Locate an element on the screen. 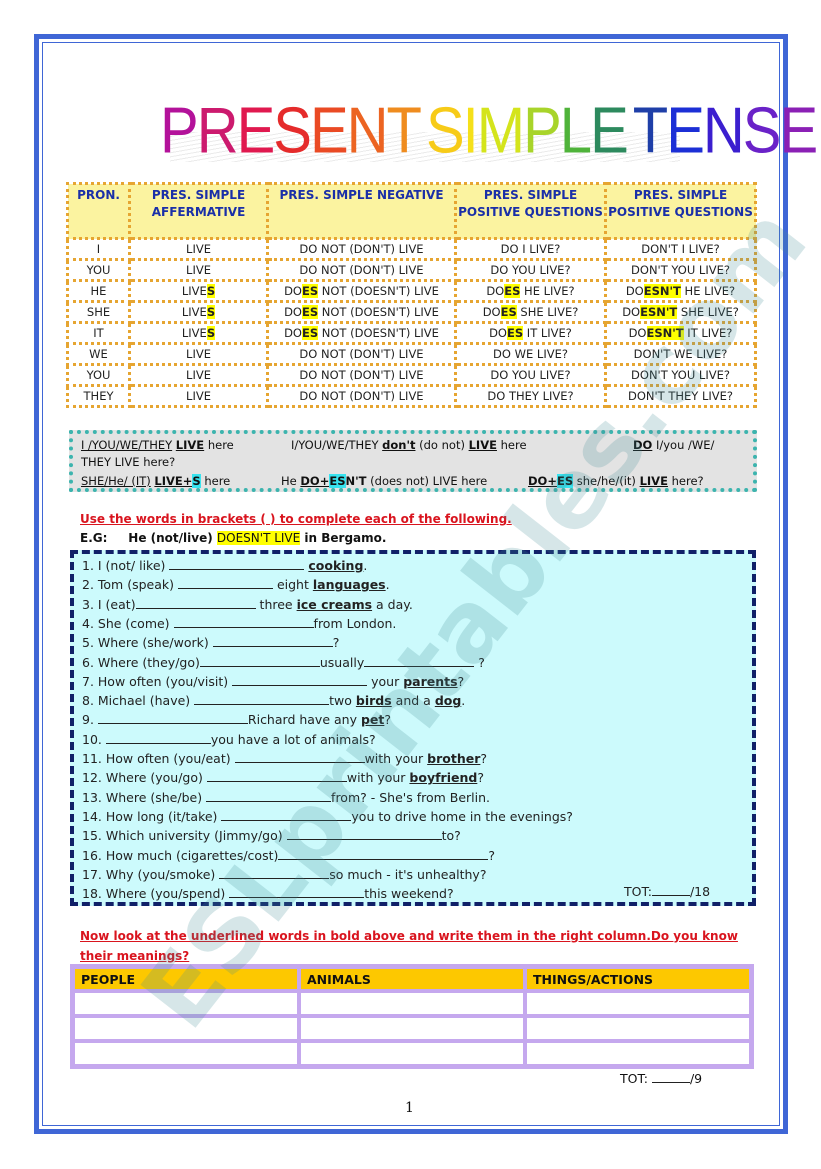  cell-text: HE LIVE? is located at coordinates (547, 291).